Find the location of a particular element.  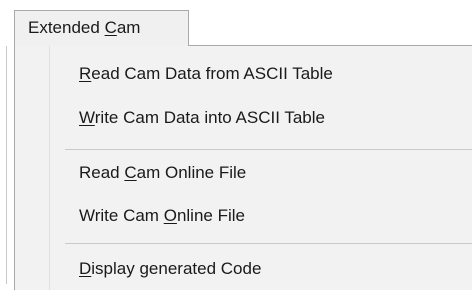

menu-item-label: am Online File is located at coordinates (191, 172).